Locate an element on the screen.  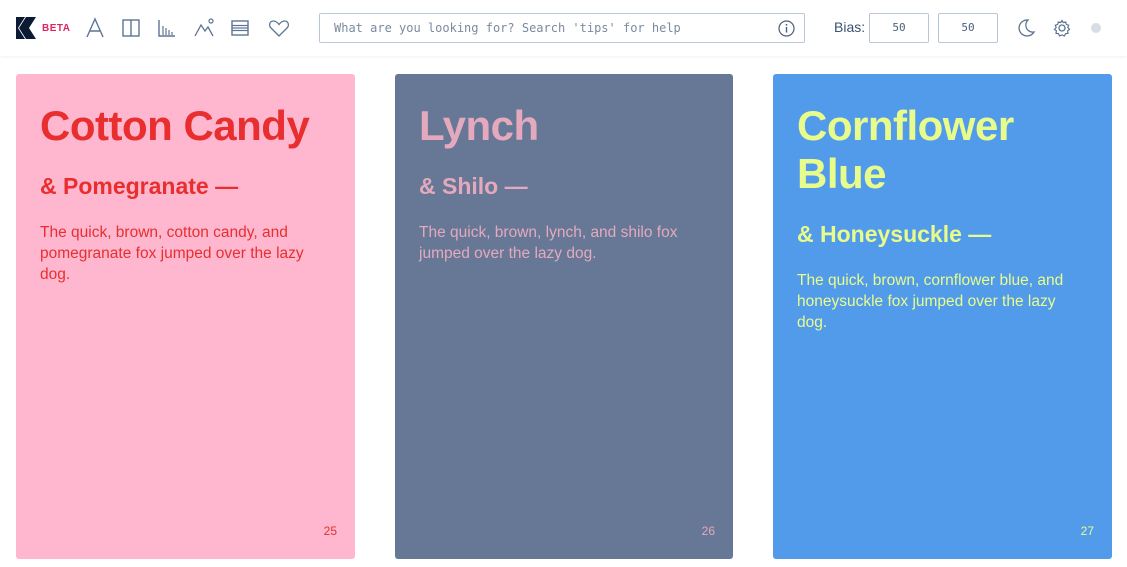
card-number: 26 is located at coordinates (708, 531).